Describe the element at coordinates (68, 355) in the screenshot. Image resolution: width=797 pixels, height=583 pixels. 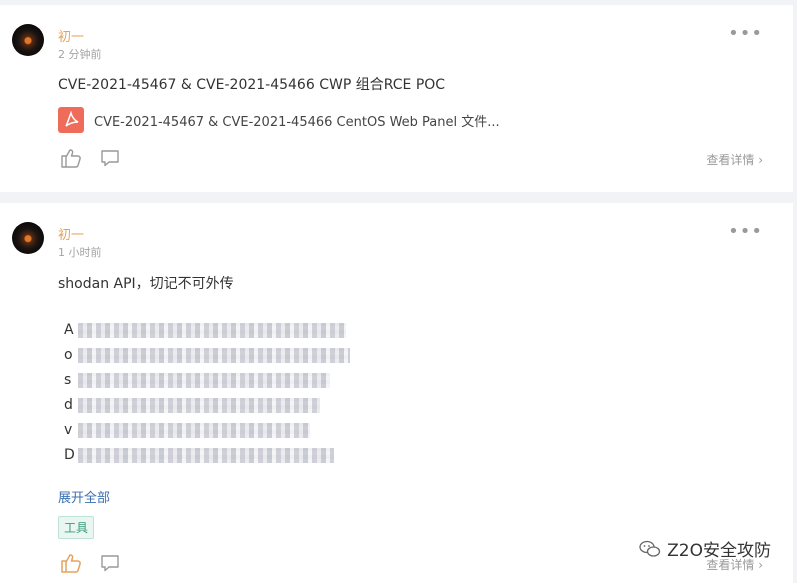
I see `redacted-line-start: o` at that location.